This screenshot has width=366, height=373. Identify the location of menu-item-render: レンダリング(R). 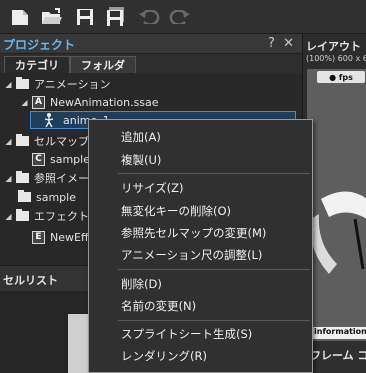
(164, 356).